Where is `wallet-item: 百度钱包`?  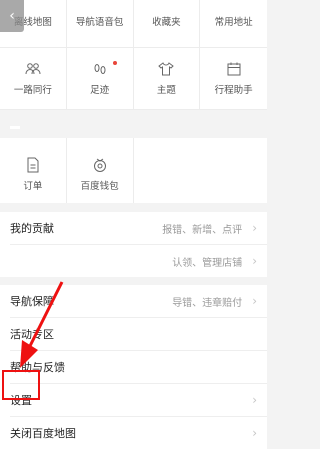 wallet-item: 百度钱包 is located at coordinates (100, 170).